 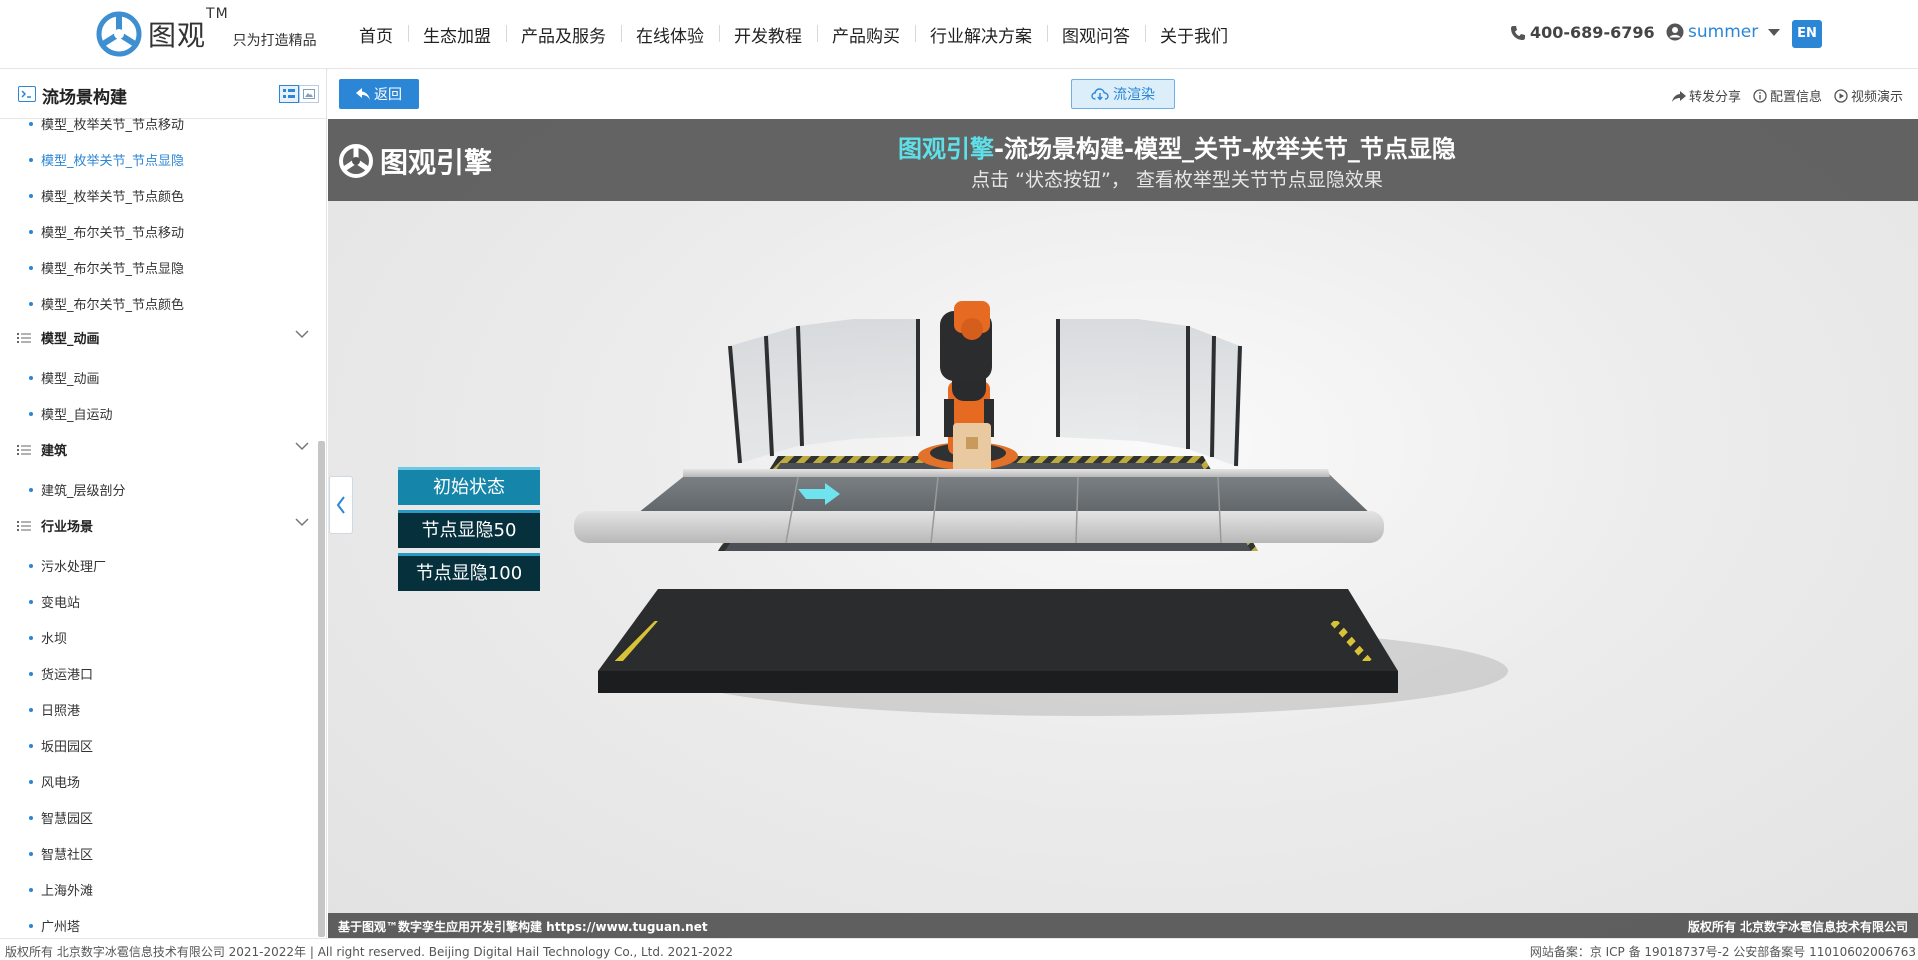 I want to click on nav-tutorials: 开发教程, so click(x=768, y=34).